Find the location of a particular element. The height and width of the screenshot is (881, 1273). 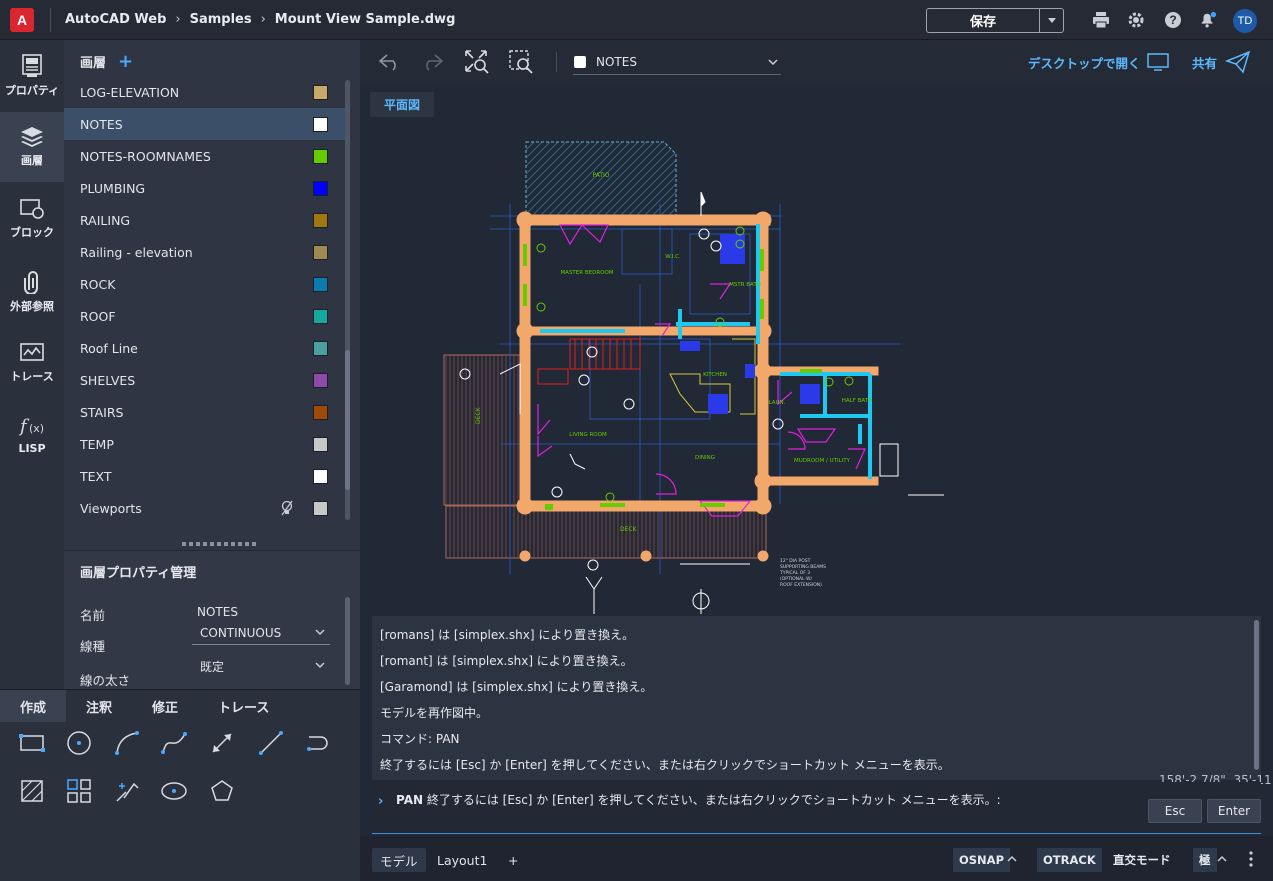

drawing-label-living: LIVING ROOM is located at coordinates (588, 435).